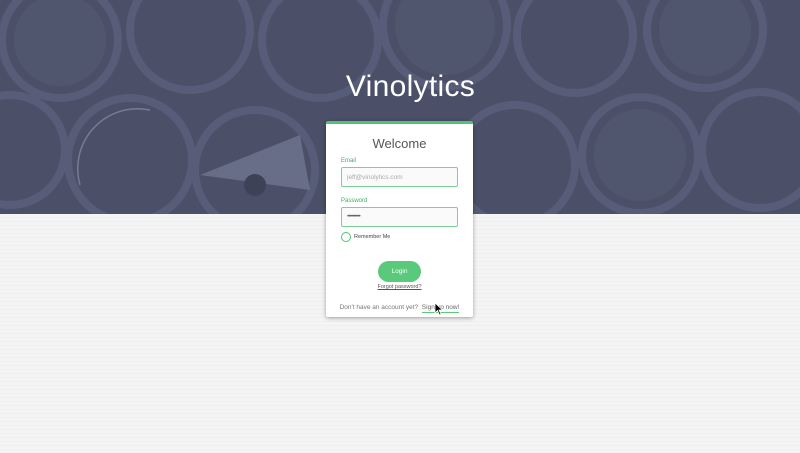 The height and width of the screenshot is (453, 800). Describe the element at coordinates (399, 177) in the screenshot. I see `email-field` at that location.